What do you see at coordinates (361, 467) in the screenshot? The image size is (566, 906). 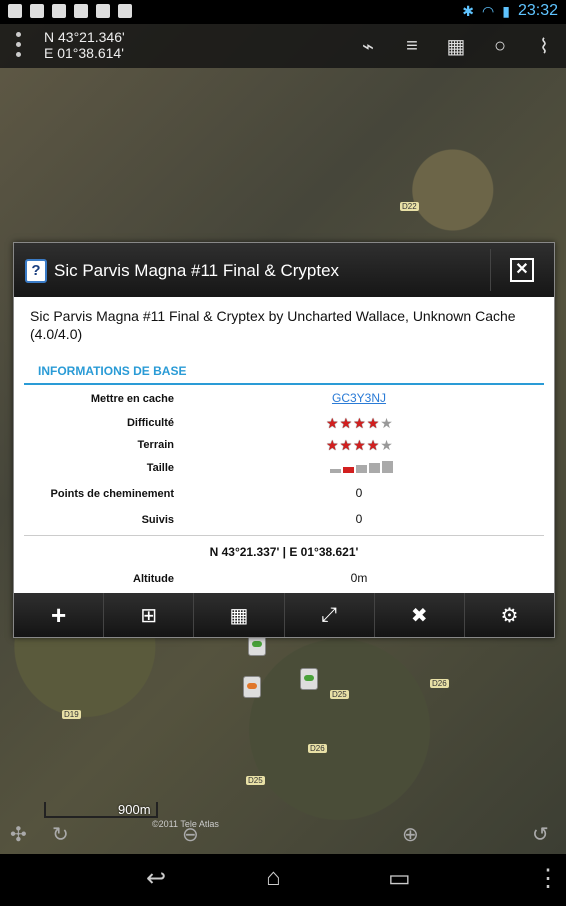 I see `size-indicator` at bounding box center [361, 467].